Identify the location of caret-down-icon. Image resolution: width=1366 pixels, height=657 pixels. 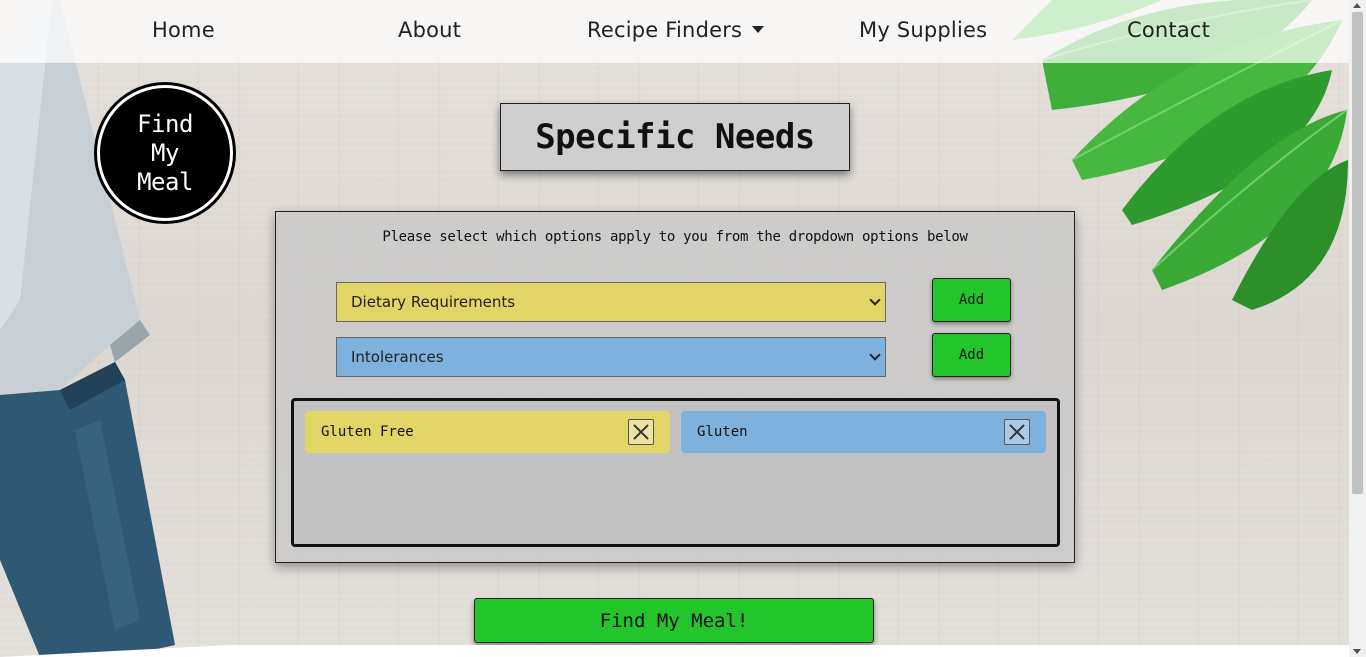
(758, 29).